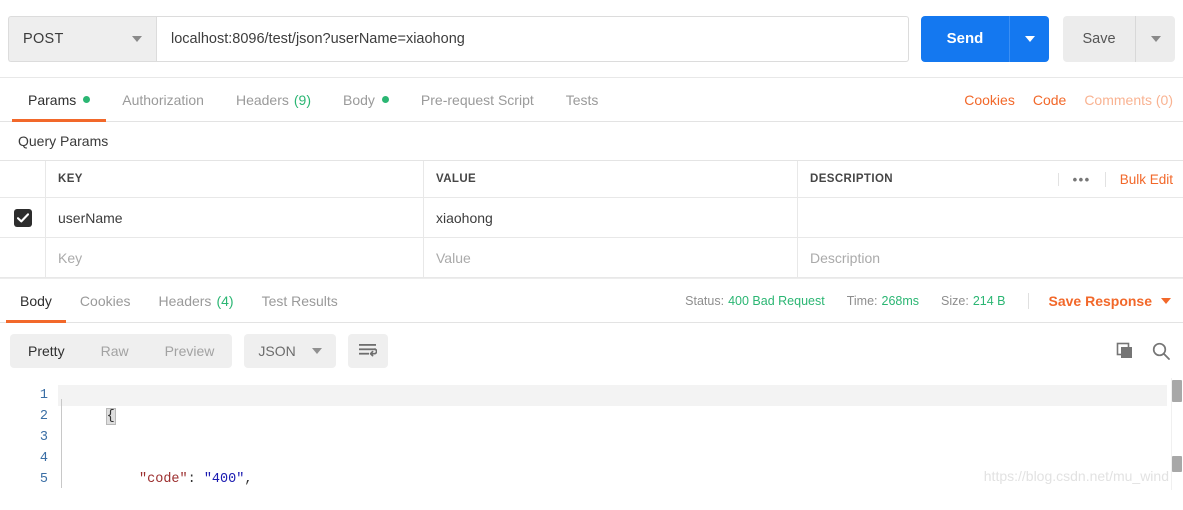 The height and width of the screenshot is (510, 1183). What do you see at coordinates (185, 300) in the screenshot?
I see `response-tab-headers-label: Headers` at bounding box center [185, 300].